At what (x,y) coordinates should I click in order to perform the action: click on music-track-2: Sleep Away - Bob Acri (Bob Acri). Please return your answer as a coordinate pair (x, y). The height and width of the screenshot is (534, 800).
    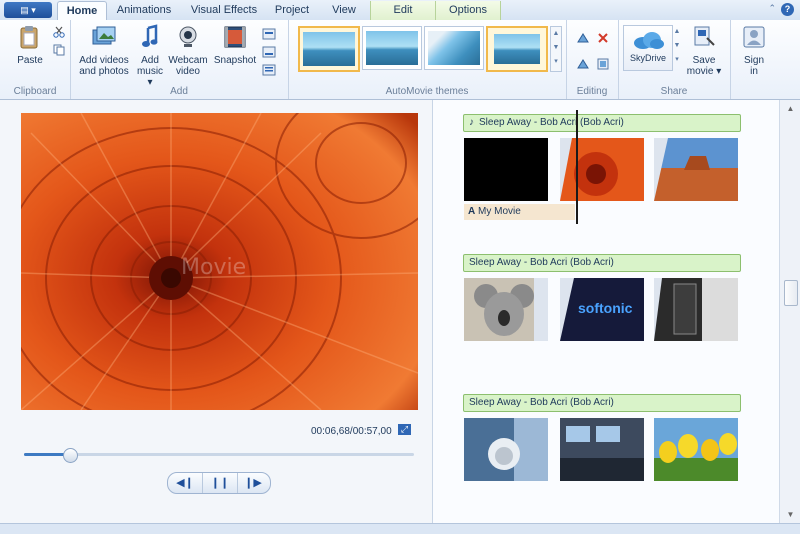
    Looking at the image, I should click on (602, 263).